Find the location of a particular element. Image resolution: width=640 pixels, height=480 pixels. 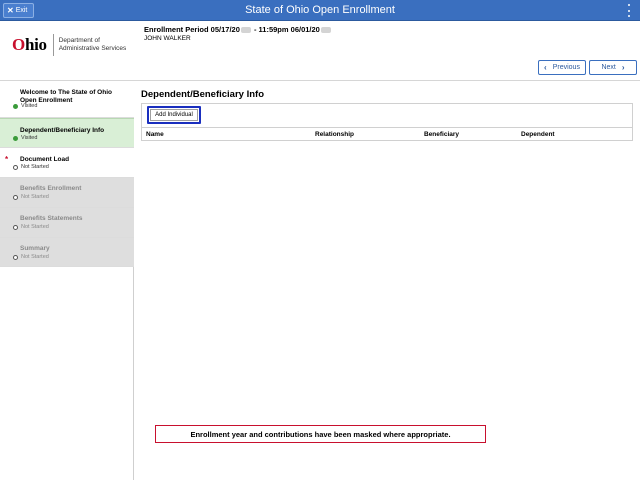

logo-divider is located at coordinates (53, 45).